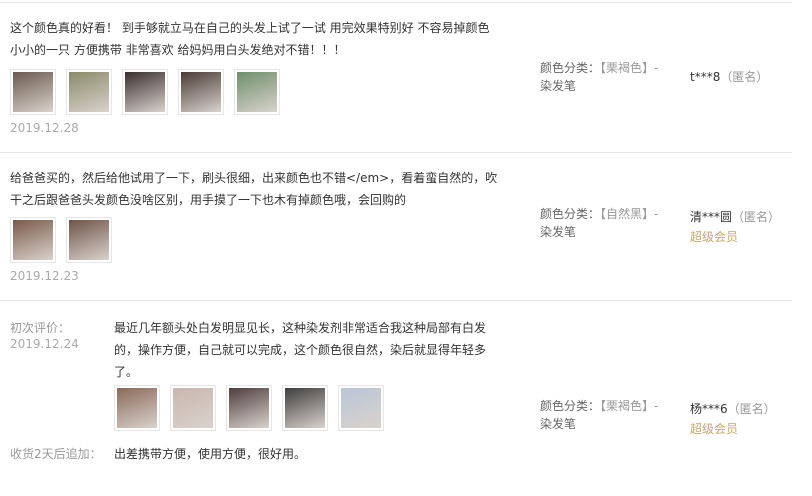  Describe the element at coordinates (733, 419) in the screenshot. I see `reviewer: 杨***6（匿名） 超级会员` at that location.